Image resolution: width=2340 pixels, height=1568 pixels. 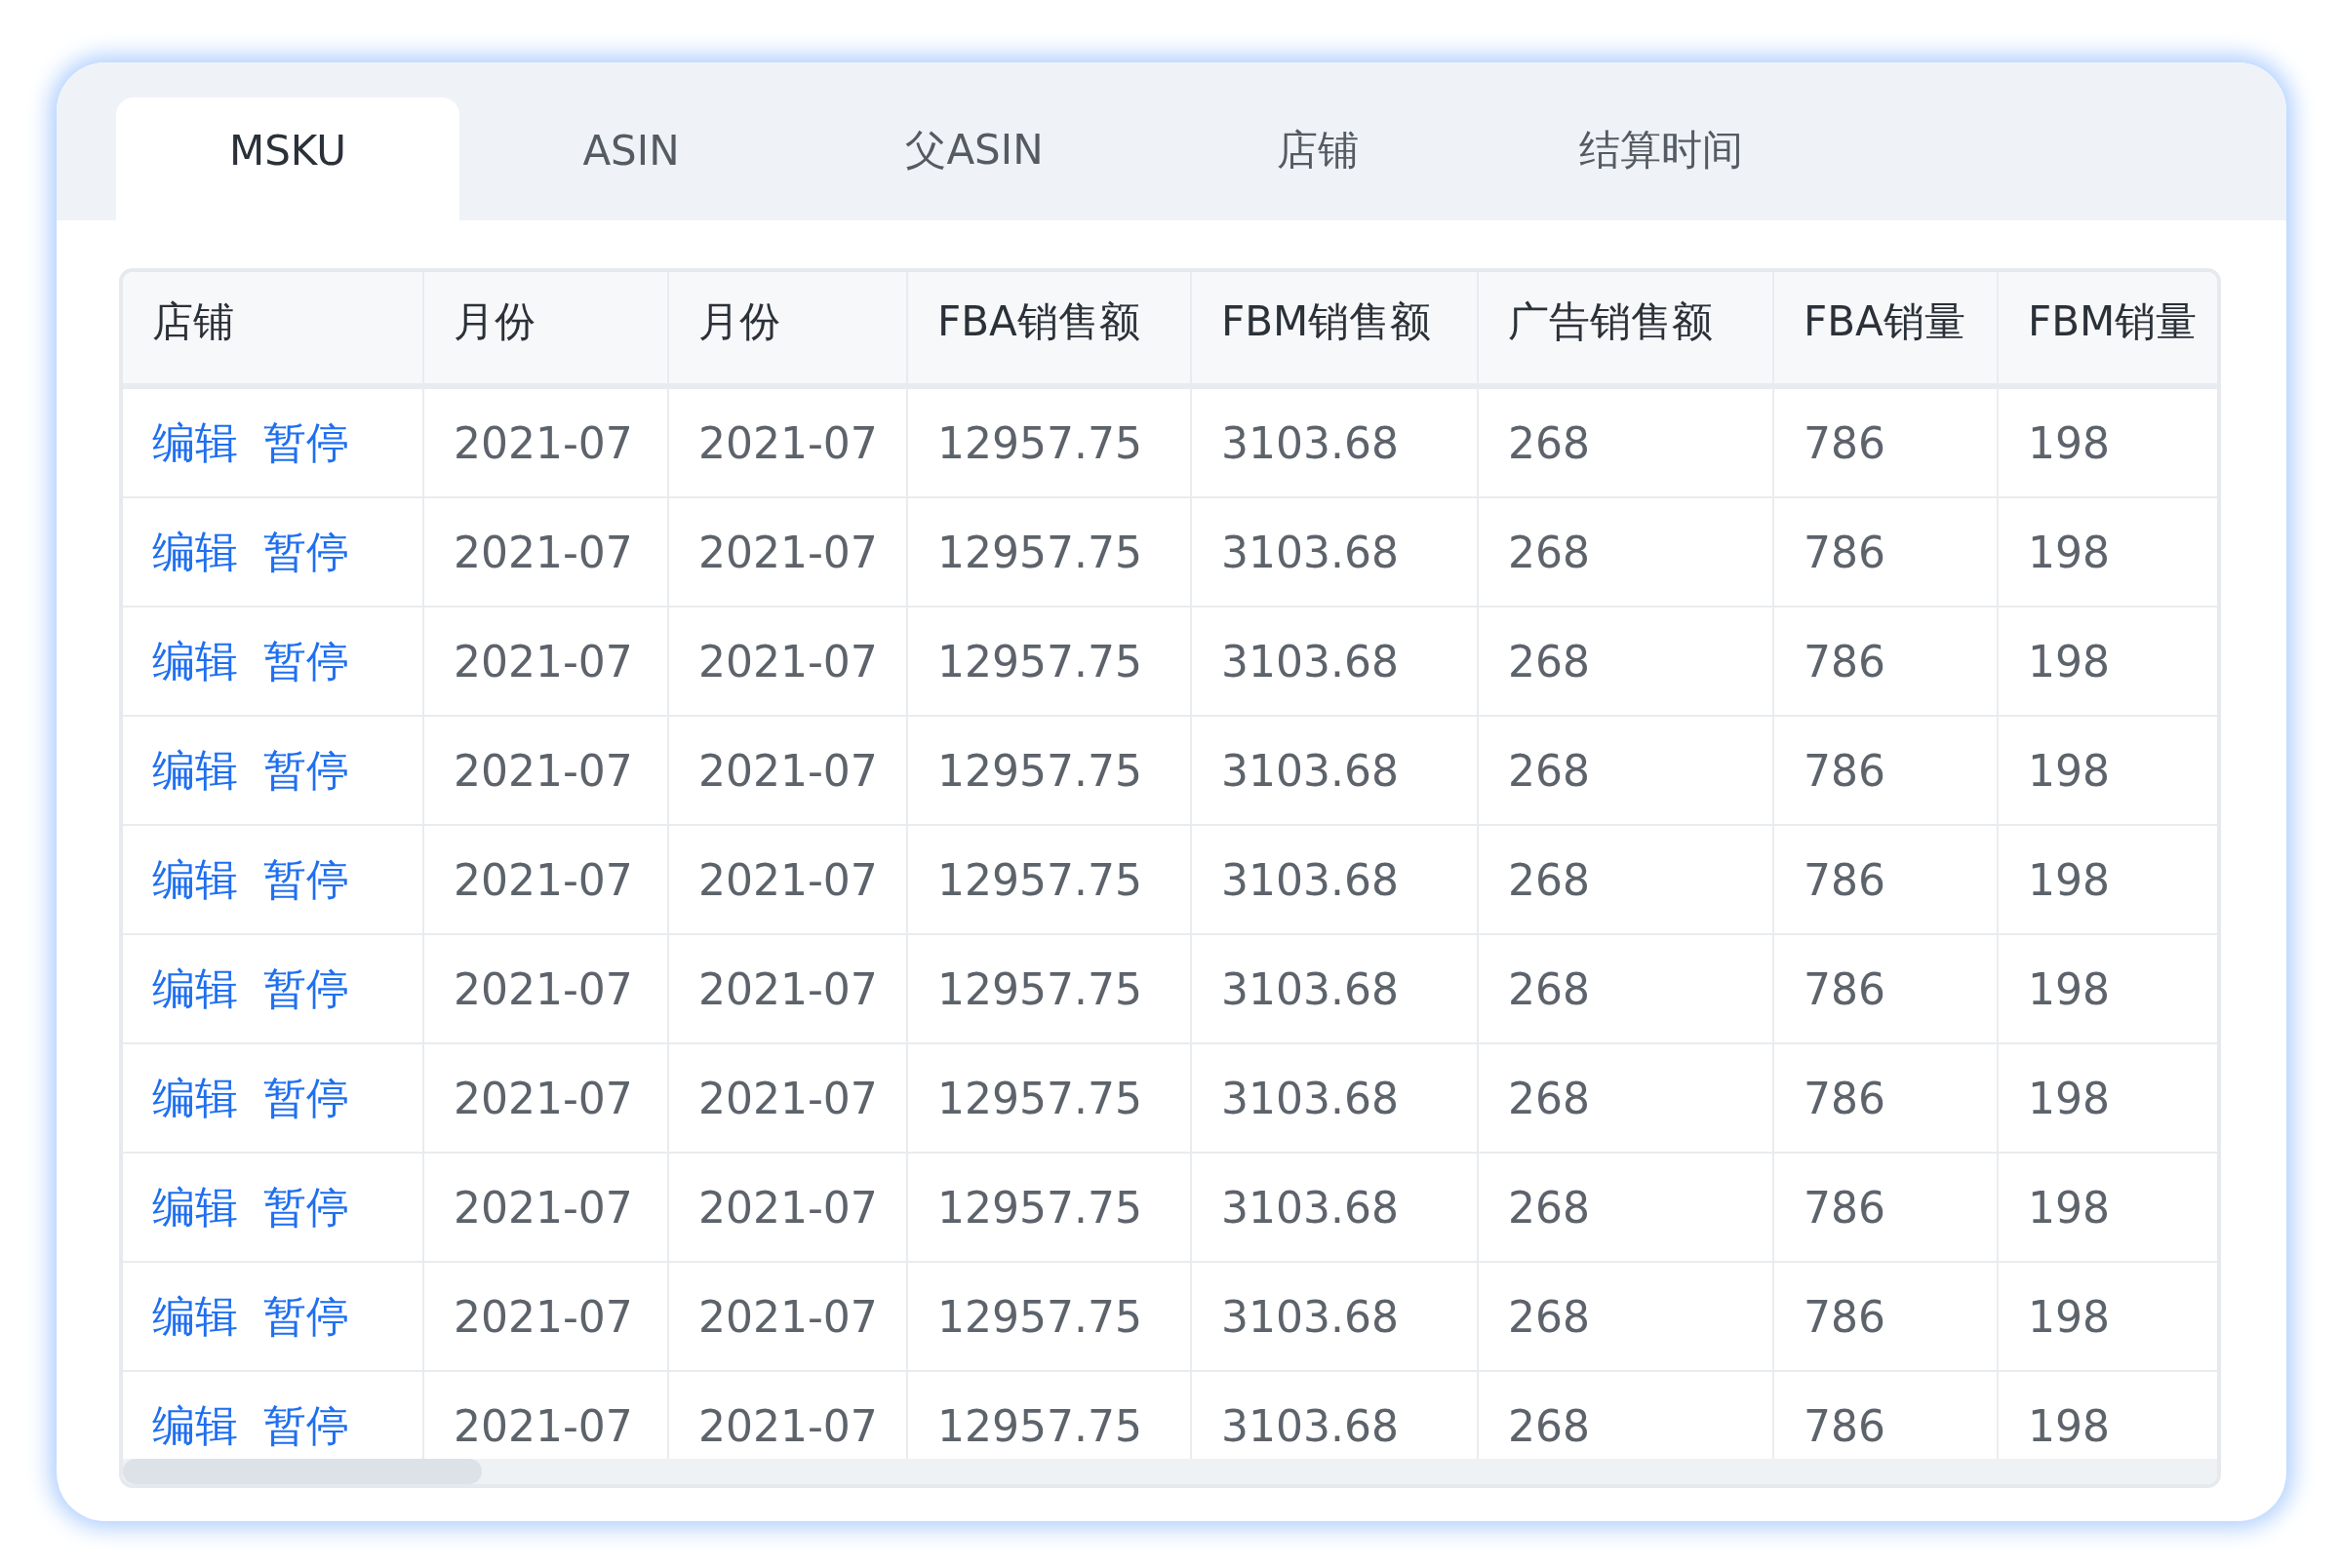 I want to click on tab: 结算时间, so click(x=1661, y=159).